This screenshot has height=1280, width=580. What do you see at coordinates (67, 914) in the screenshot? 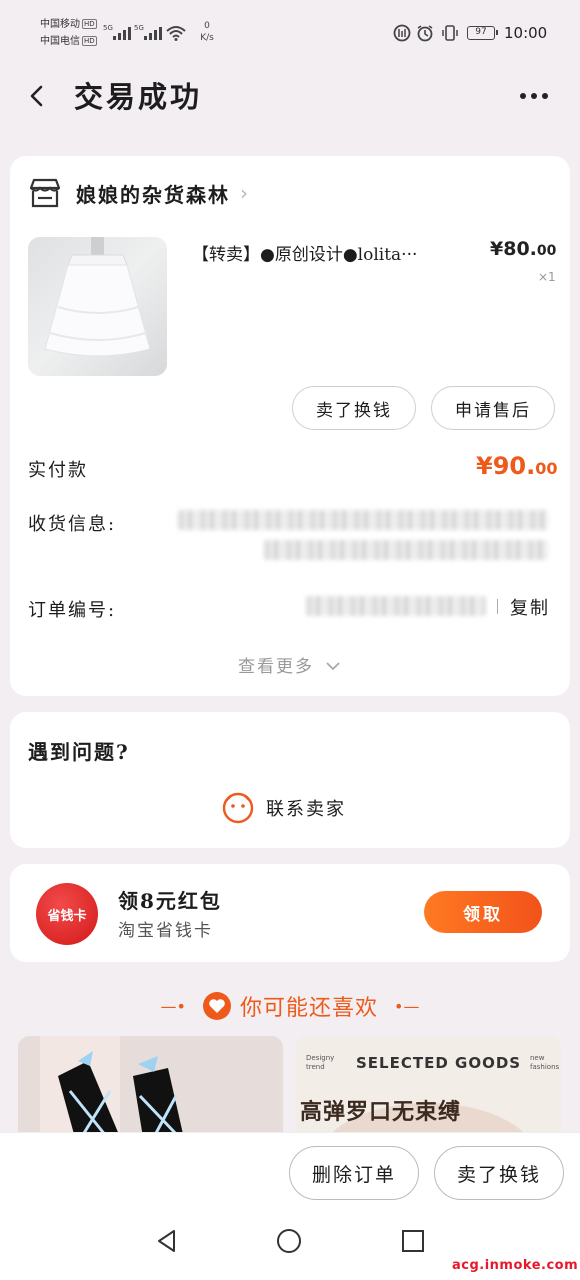
I see `savings-card-logo: 省钱卡` at bounding box center [67, 914].